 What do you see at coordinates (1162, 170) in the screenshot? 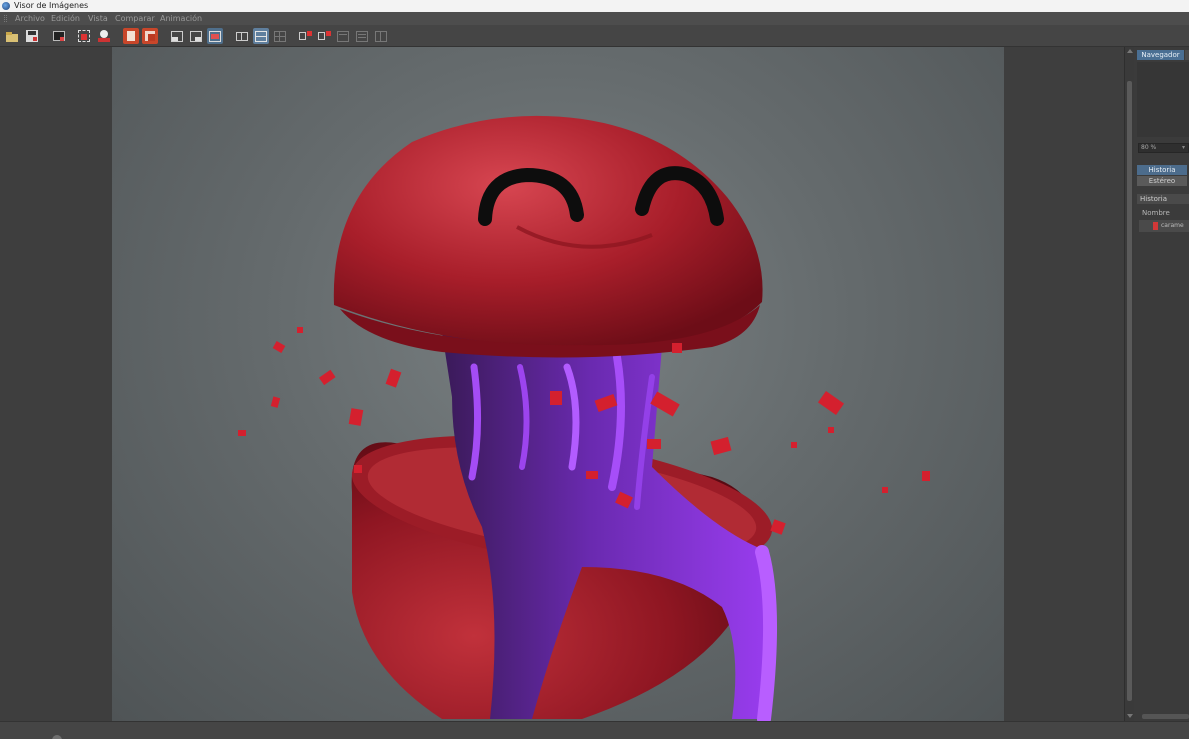
I see `segment-historia: Historia` at bounding box center [1162, 170].